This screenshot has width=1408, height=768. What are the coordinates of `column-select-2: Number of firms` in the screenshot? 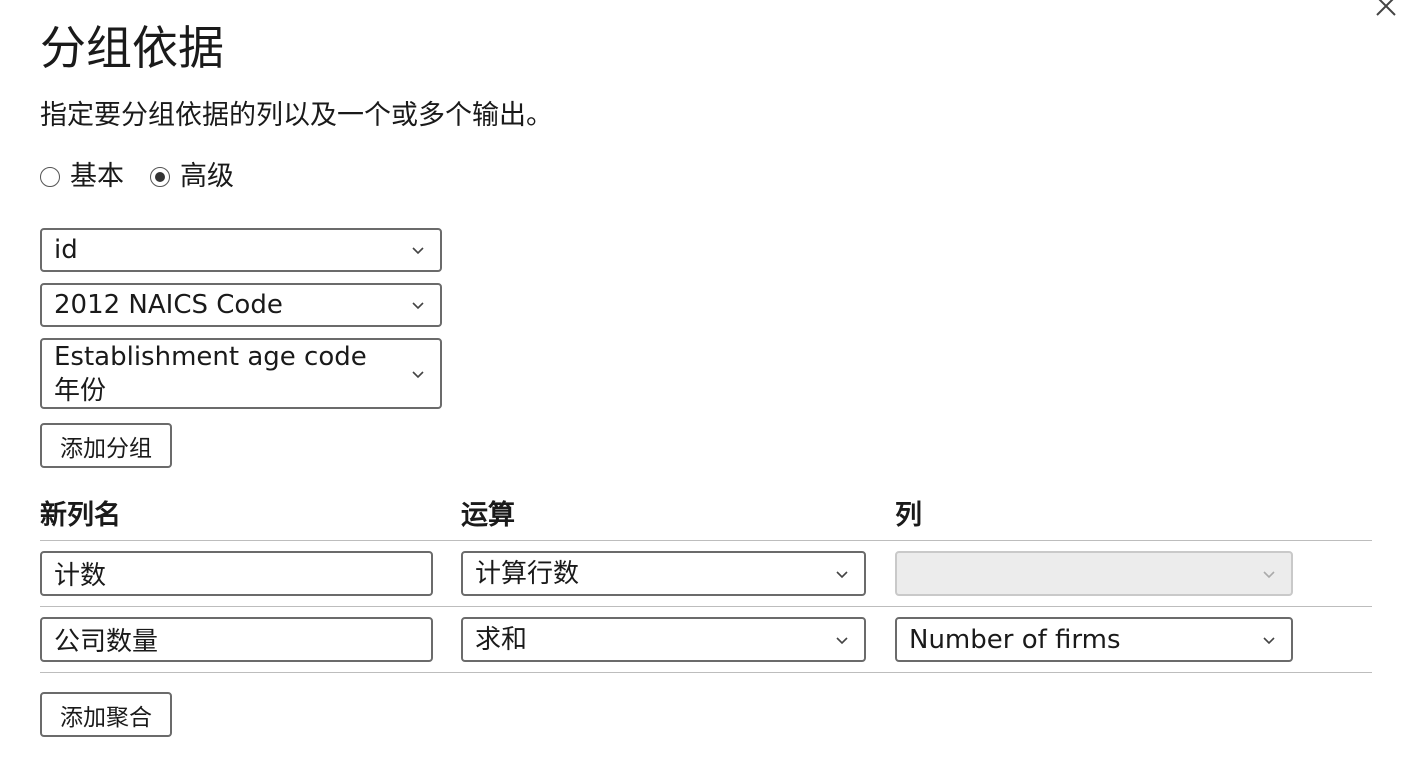 It's located at (1094, 639).